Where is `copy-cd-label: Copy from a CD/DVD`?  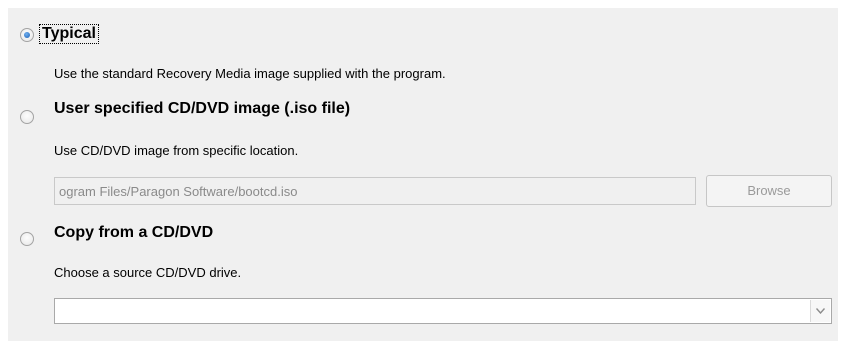 copy-cd-label: Copy from a CD/DVD is located at coordinates (133, 233).